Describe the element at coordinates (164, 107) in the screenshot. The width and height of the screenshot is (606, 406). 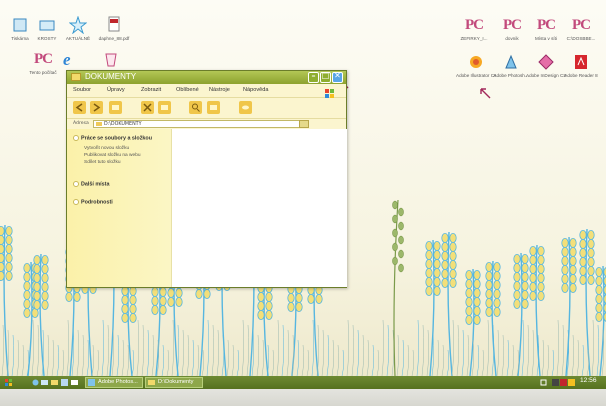
I see `undo-icon` at that location.